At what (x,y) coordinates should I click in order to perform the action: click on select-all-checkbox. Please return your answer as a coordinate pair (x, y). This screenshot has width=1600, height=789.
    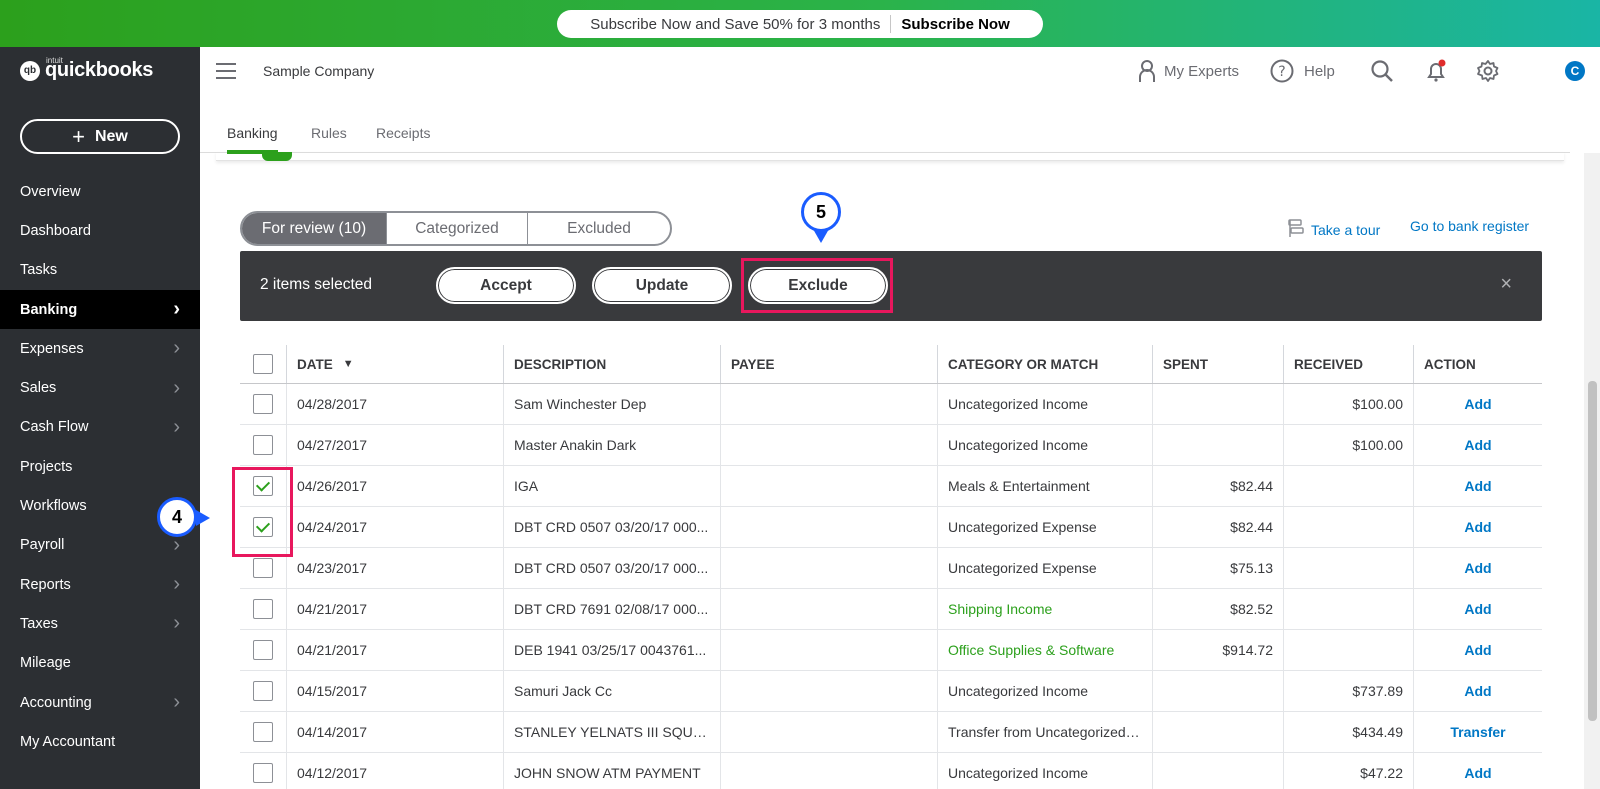
    Looking at the image, I should click on (263, 364).